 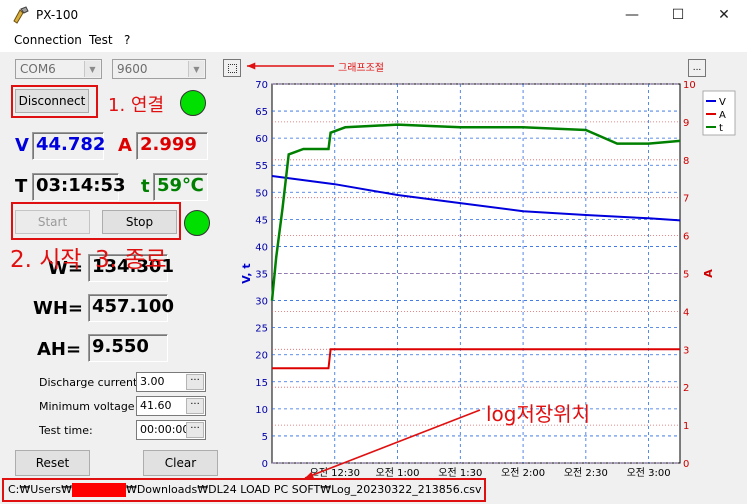 I want to click on y-tick-left: 70, so click(x=261, y=85).